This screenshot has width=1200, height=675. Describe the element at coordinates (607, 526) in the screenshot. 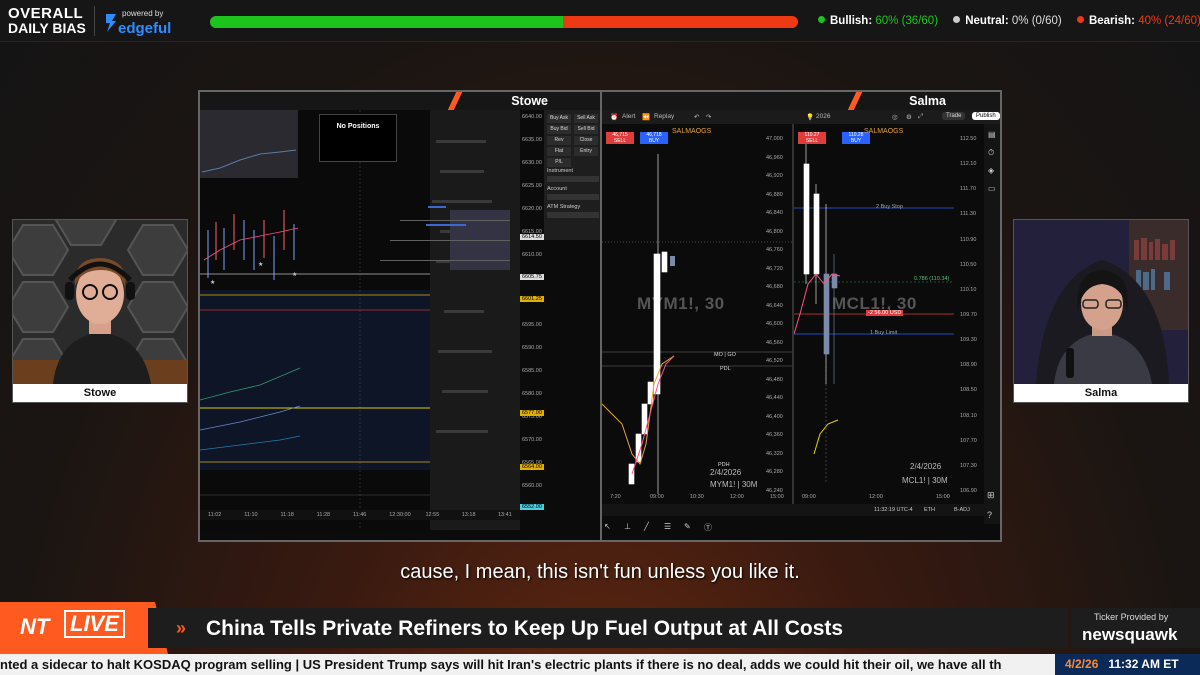

I see `cursor-tool-icon: ↖` at that location.